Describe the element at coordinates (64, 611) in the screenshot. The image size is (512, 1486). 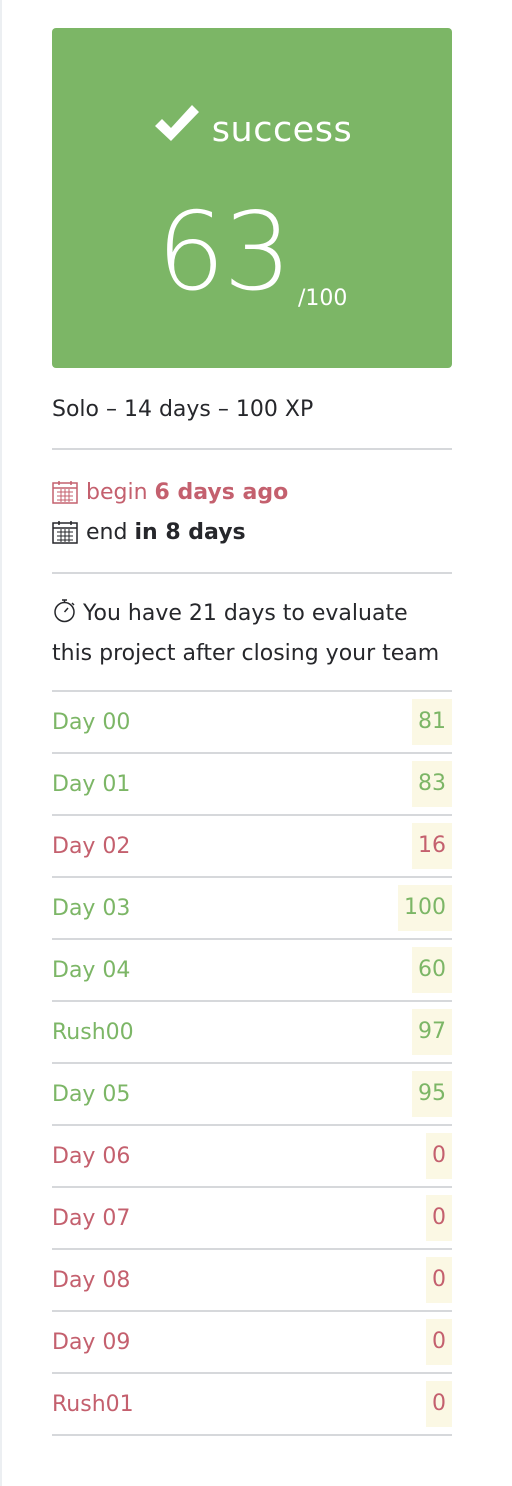
I see `stopwatch-icon` at that location.